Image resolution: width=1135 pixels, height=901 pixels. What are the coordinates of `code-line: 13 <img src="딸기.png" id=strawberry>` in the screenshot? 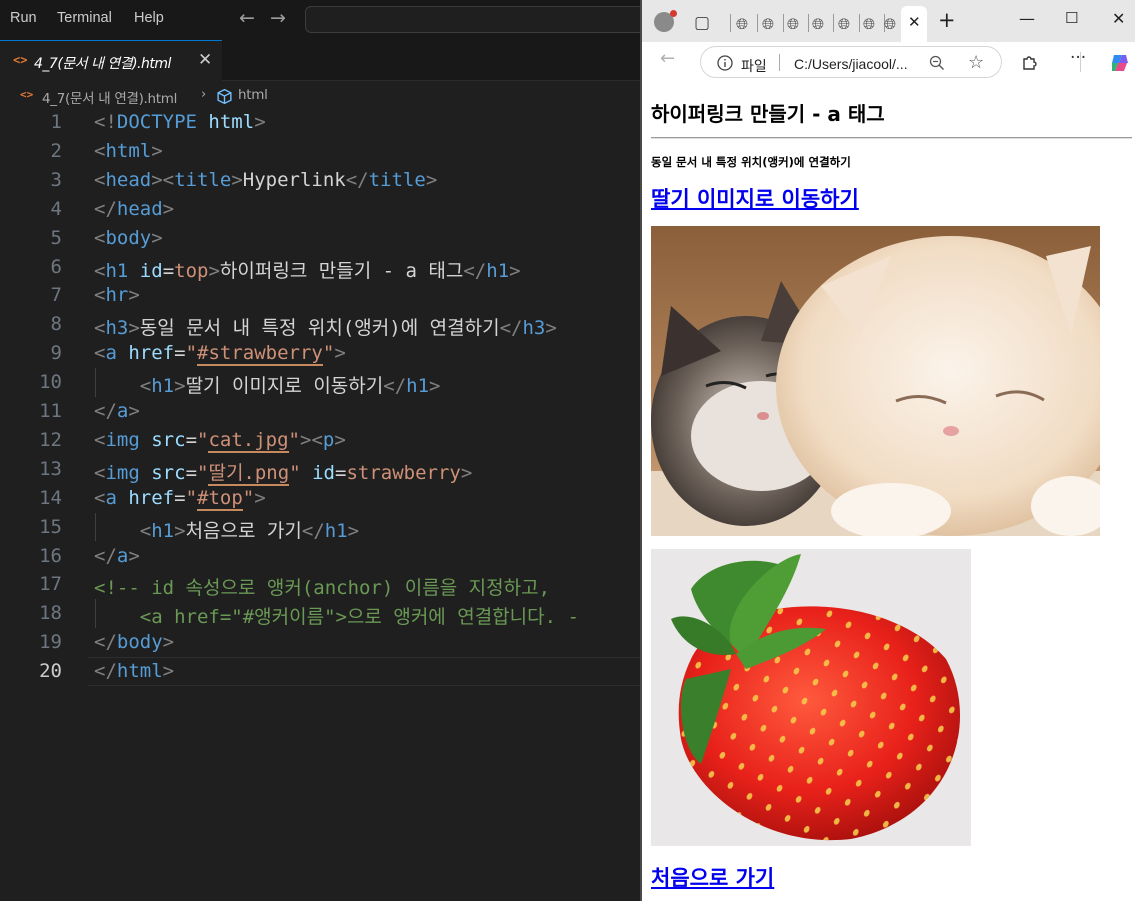 It's located at (321, 470).